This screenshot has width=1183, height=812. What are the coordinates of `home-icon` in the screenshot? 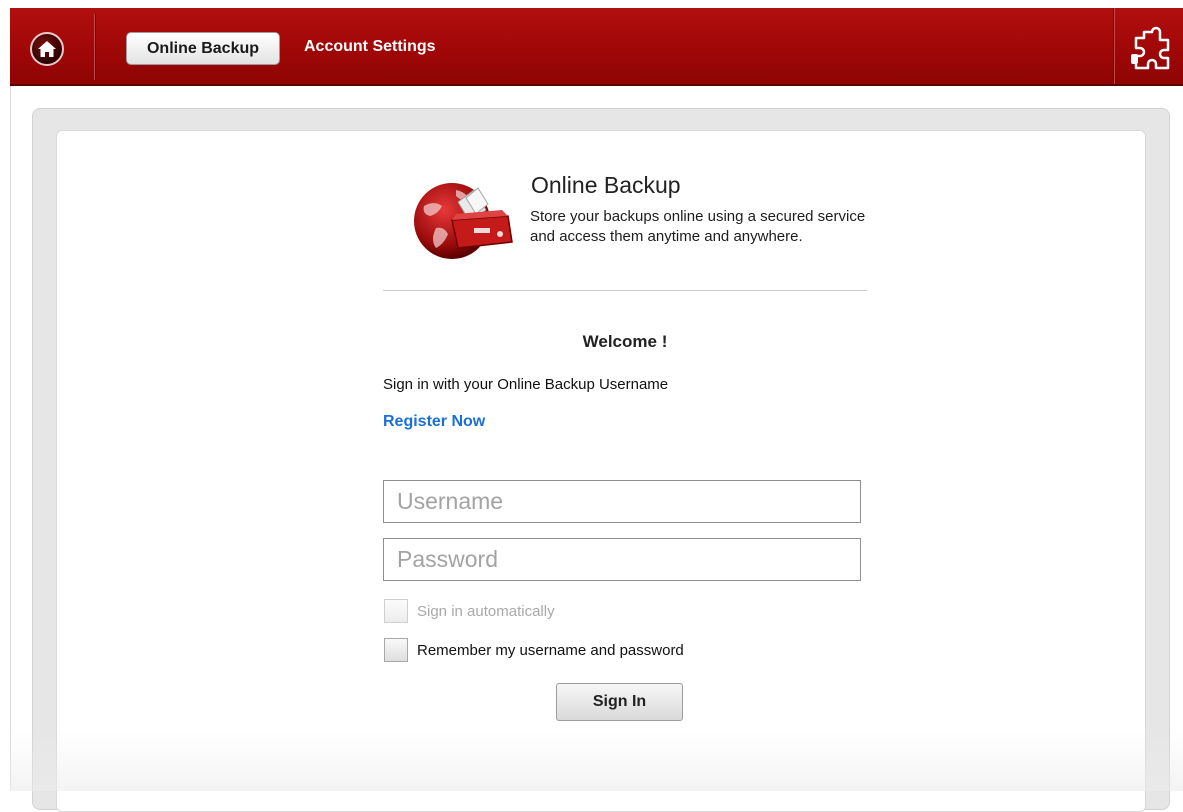 It's located at (47, 49).